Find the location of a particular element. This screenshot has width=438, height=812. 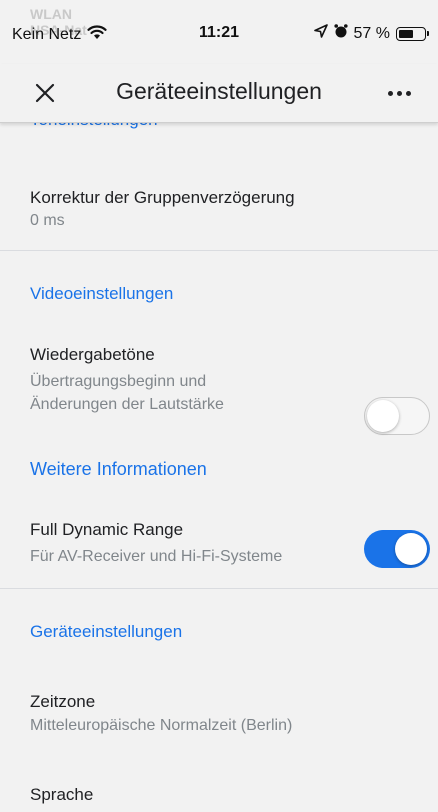

playback-tones-subtitle-2: Änderungen der Lautstärke is located at coordinates (127, 404).